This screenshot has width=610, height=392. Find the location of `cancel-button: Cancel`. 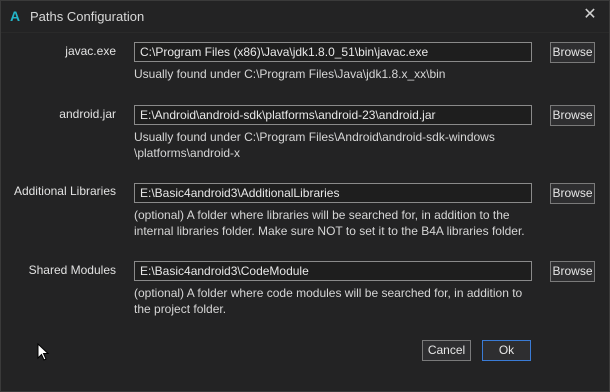

cancel-button: Cancel is located at coordinates (446, 350).